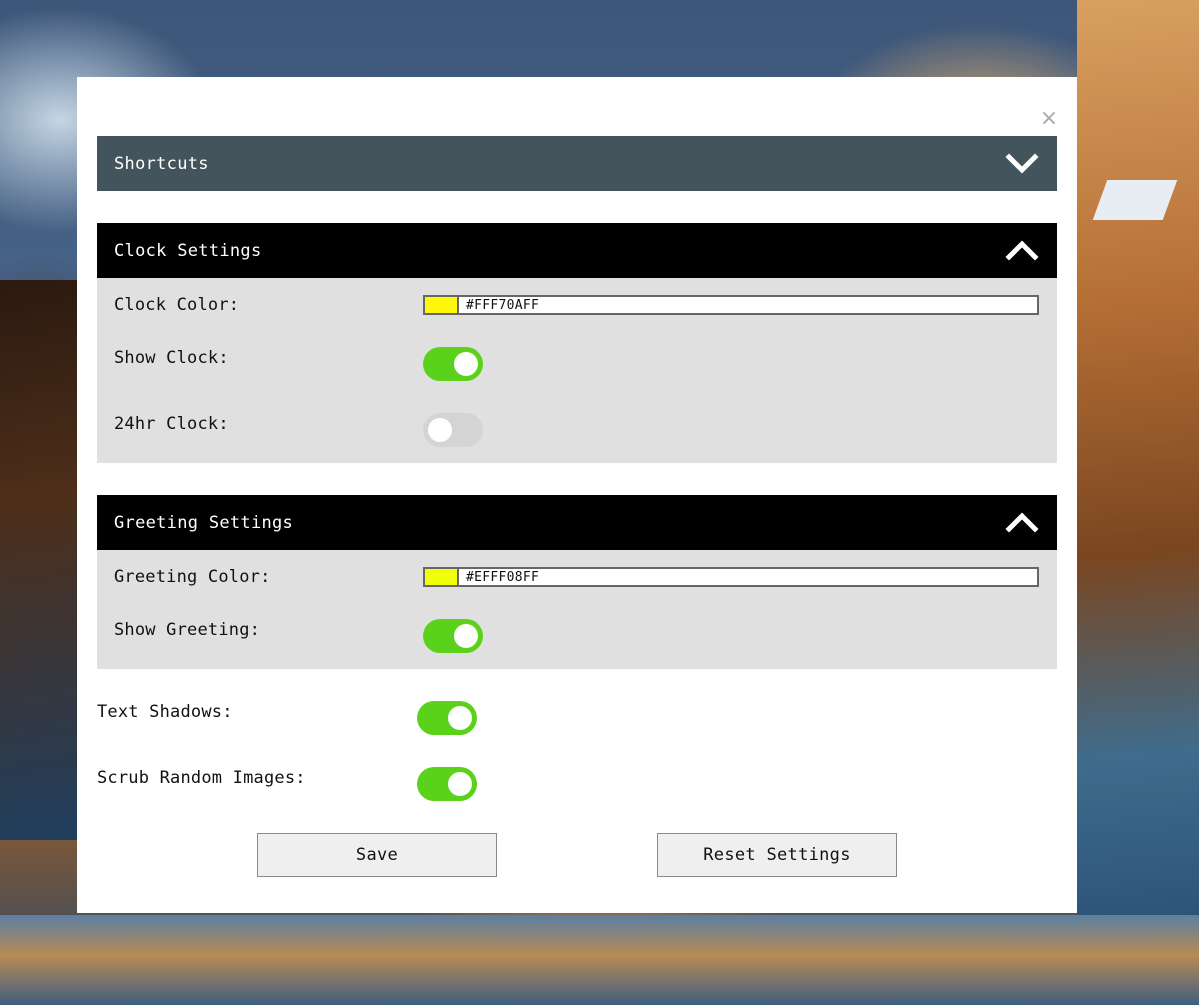 This screenshot has height=1005, width=1199. What do you see at coordinates (503, 305) in the screenshot?
I see `clock-color-value: #FFF70AFF` at bounding box center [503, 305].